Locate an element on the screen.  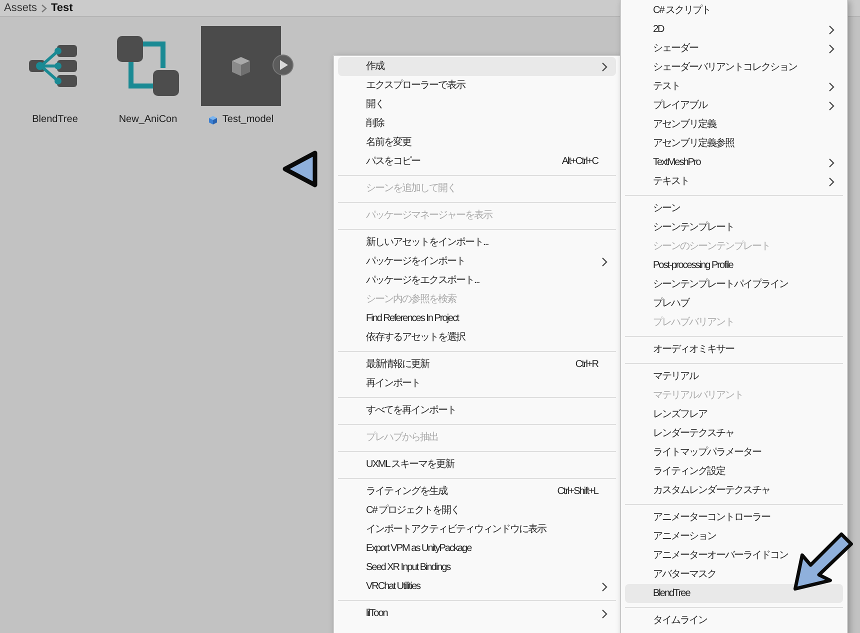
asset-name: BlendTree is located at coordinates (55, 119).